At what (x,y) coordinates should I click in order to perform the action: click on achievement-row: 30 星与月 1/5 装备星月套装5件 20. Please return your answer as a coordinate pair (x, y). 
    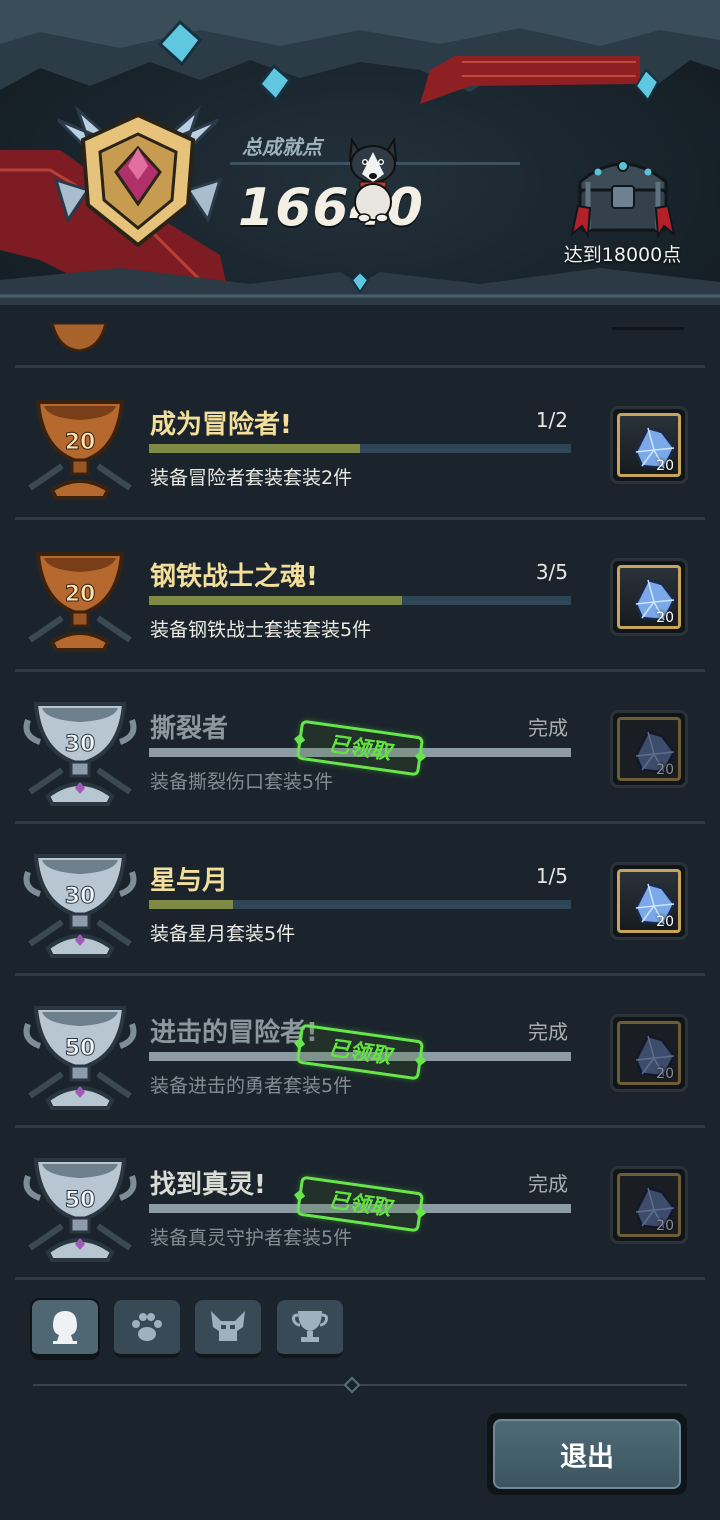
    Looking at the image, I should click on (360, 902).